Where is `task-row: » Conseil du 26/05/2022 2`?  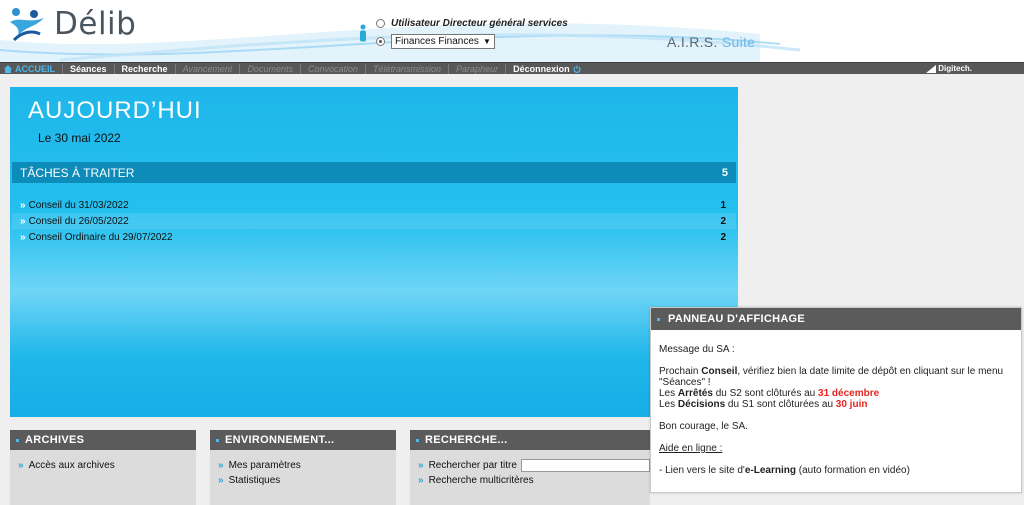
task-row: » Conseil du 26/05/2022 2 is located at coordinates (374, 221).